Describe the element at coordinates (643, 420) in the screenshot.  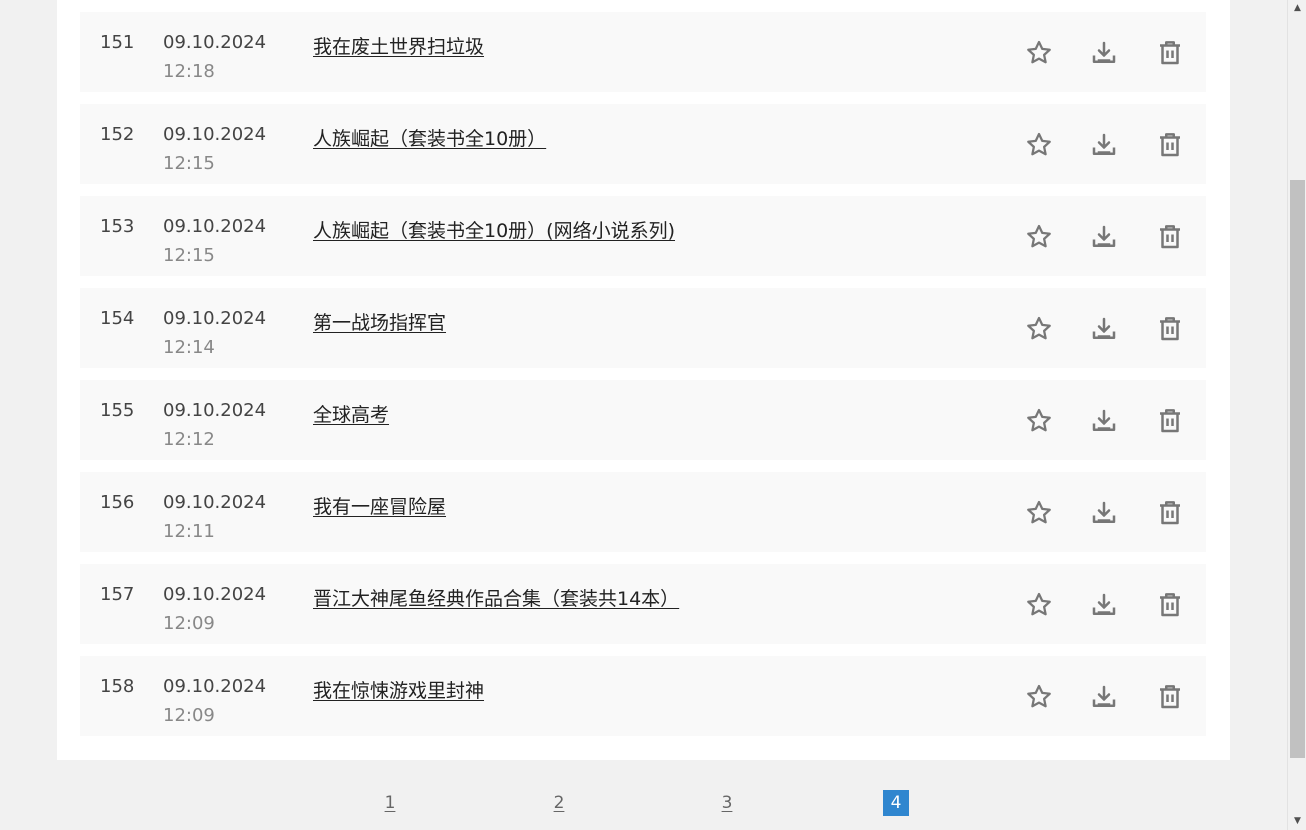
I see `table-row: 155 09.10.2024 12:12 全球高考` at that location.